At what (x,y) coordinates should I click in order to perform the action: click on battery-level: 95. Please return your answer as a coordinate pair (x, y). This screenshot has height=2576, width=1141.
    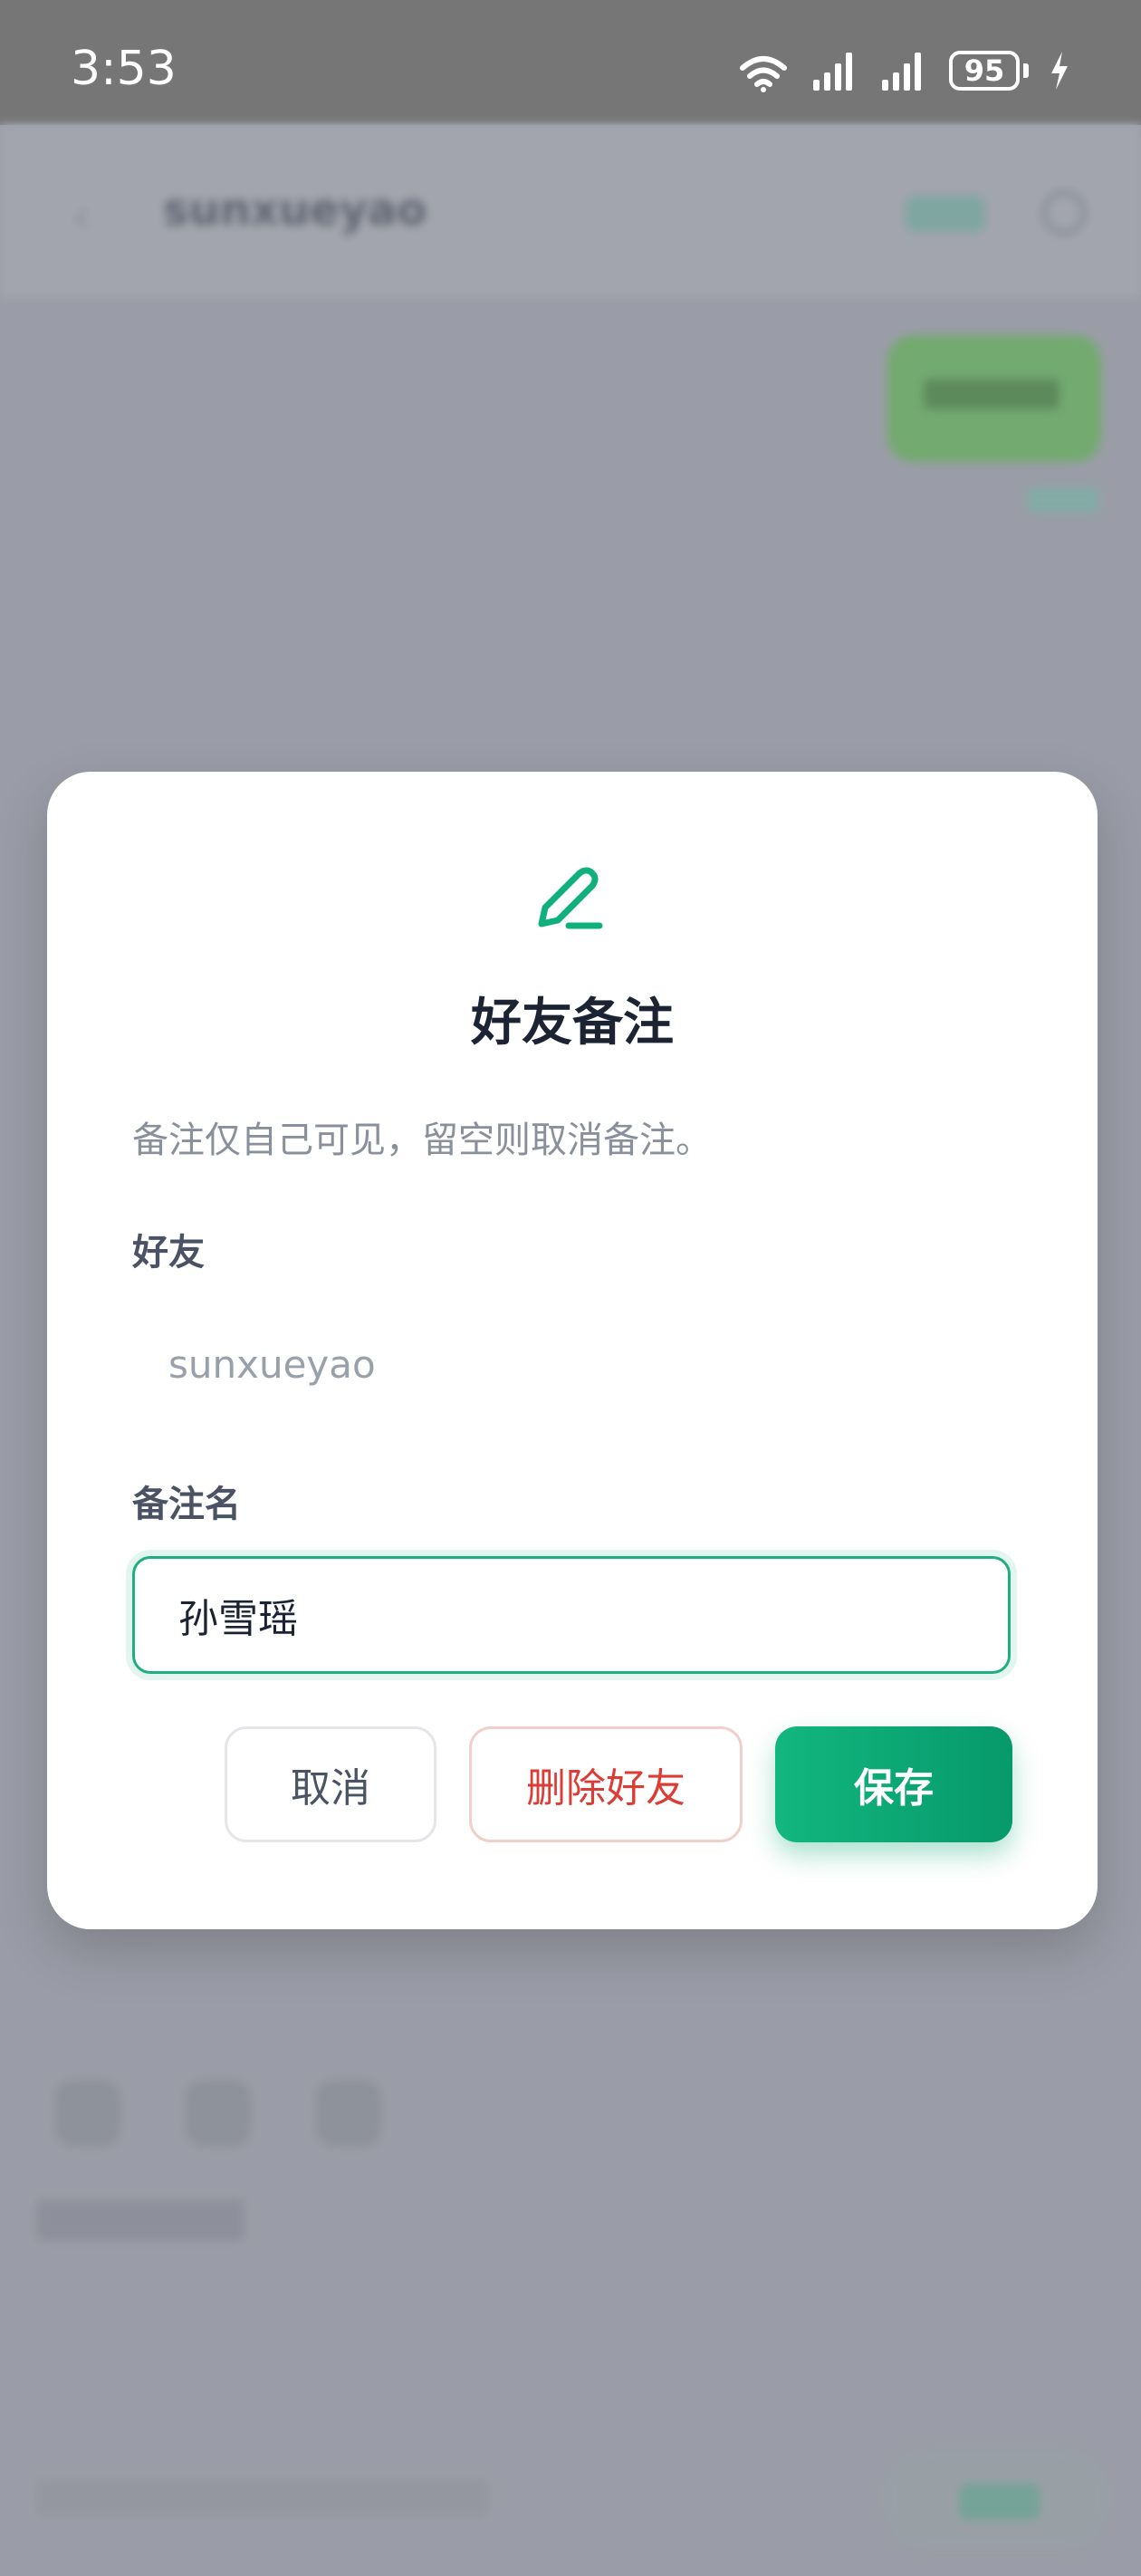
    Looking at the image, I should click on (985, 71).